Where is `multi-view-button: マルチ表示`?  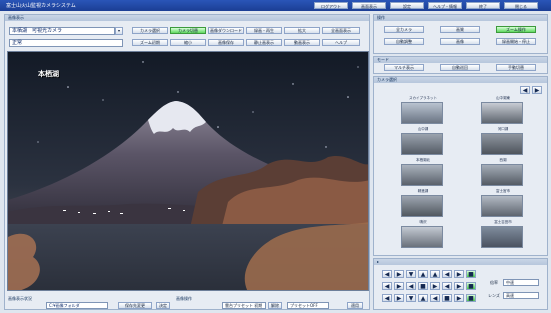 multi-view-button: マルチ表示 is located at coordinates (404, 67).